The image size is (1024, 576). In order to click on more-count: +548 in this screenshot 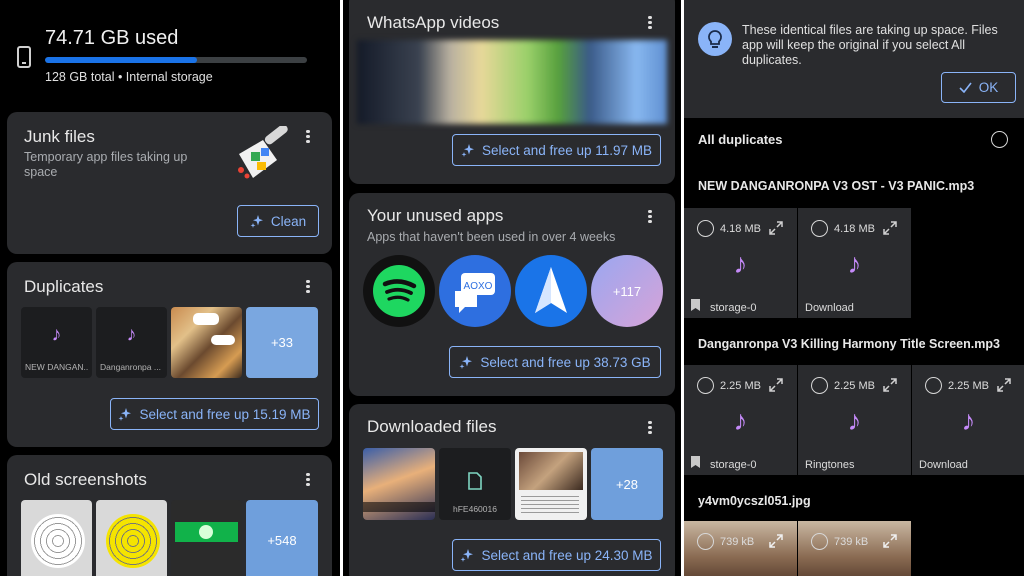, I will do `click(282, 540)`.